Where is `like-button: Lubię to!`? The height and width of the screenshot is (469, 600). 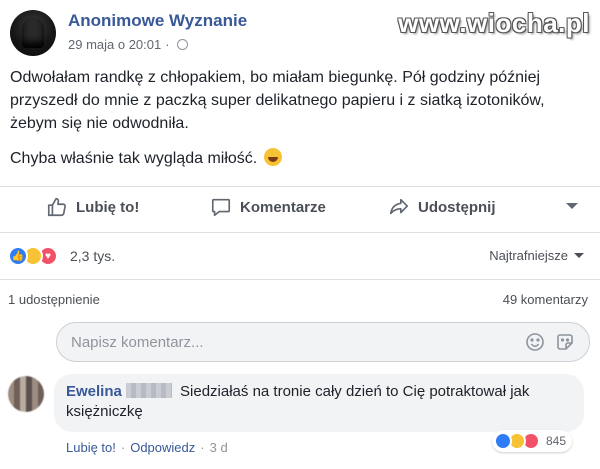
like-button: Lubię to! is located at coordinates (92, 207).